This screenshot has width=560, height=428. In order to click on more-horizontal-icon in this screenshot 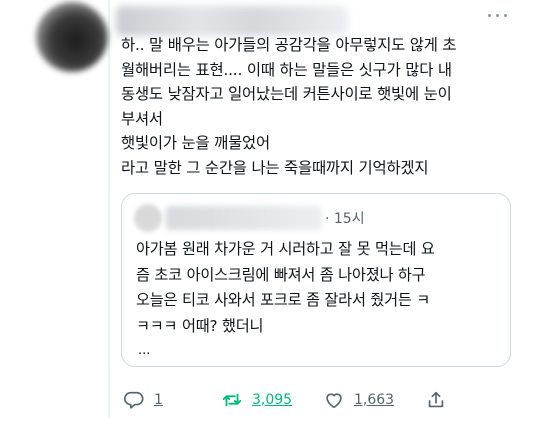, I will do `click(498, 16)`.